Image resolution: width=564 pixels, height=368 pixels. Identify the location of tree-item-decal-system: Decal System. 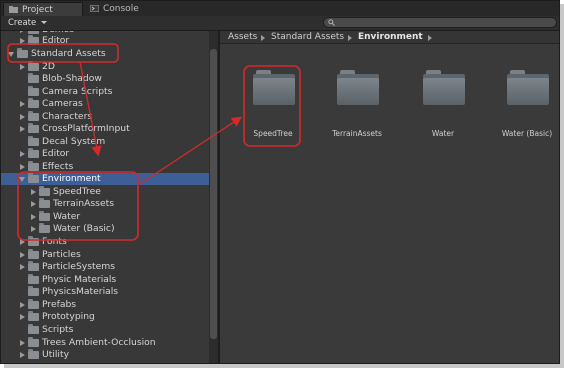
(105, 142).